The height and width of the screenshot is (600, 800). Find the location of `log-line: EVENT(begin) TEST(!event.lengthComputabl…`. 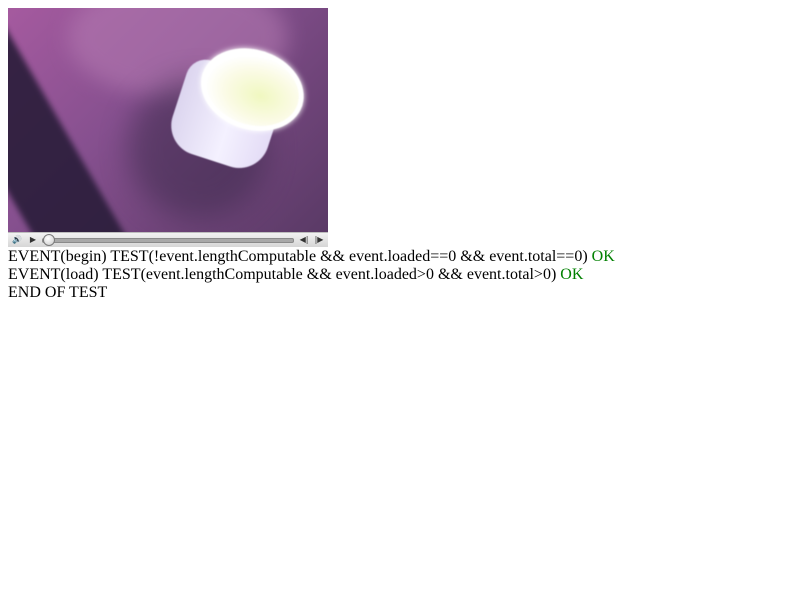

log-line: EVENT(begin) TEST(!event.lengthComputabl… is located at coordinates (311, 257).